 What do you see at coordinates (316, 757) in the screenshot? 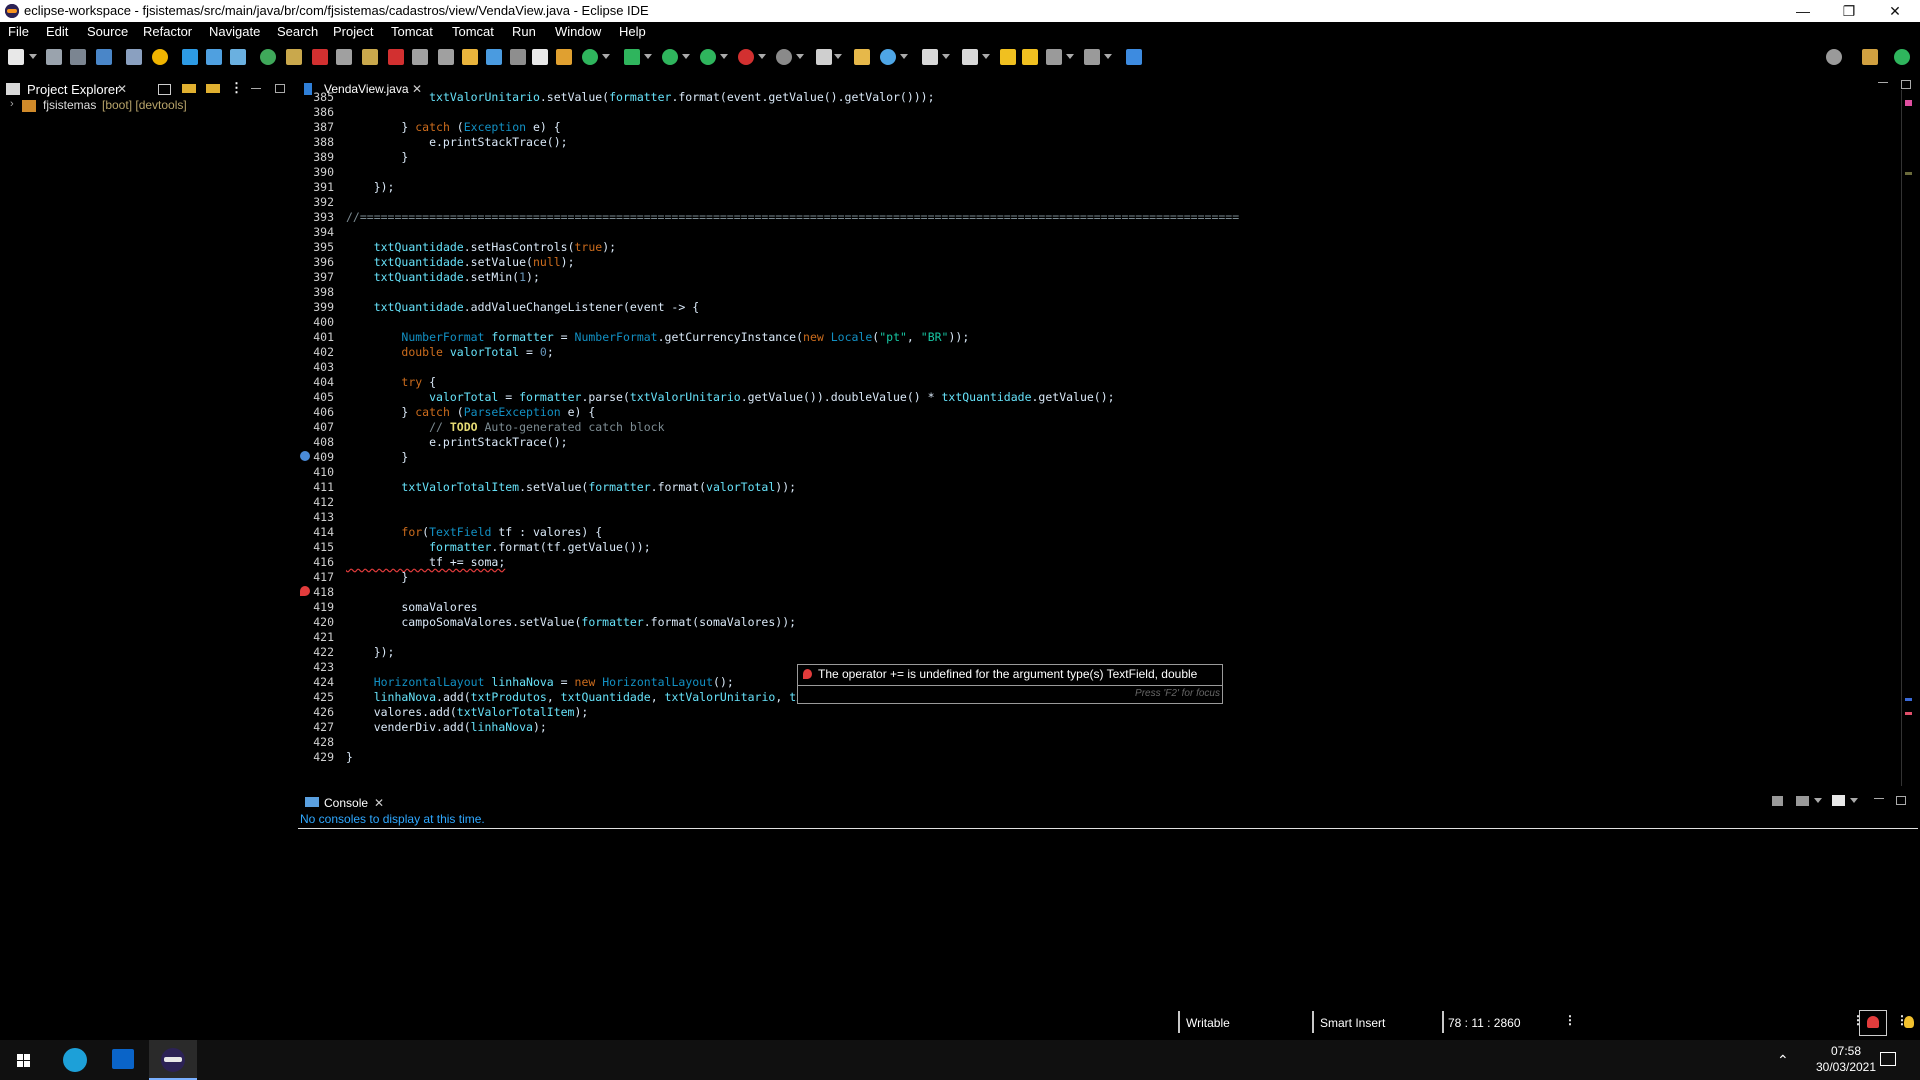
I see `line-number: 429` at bounding box center [316, 757].